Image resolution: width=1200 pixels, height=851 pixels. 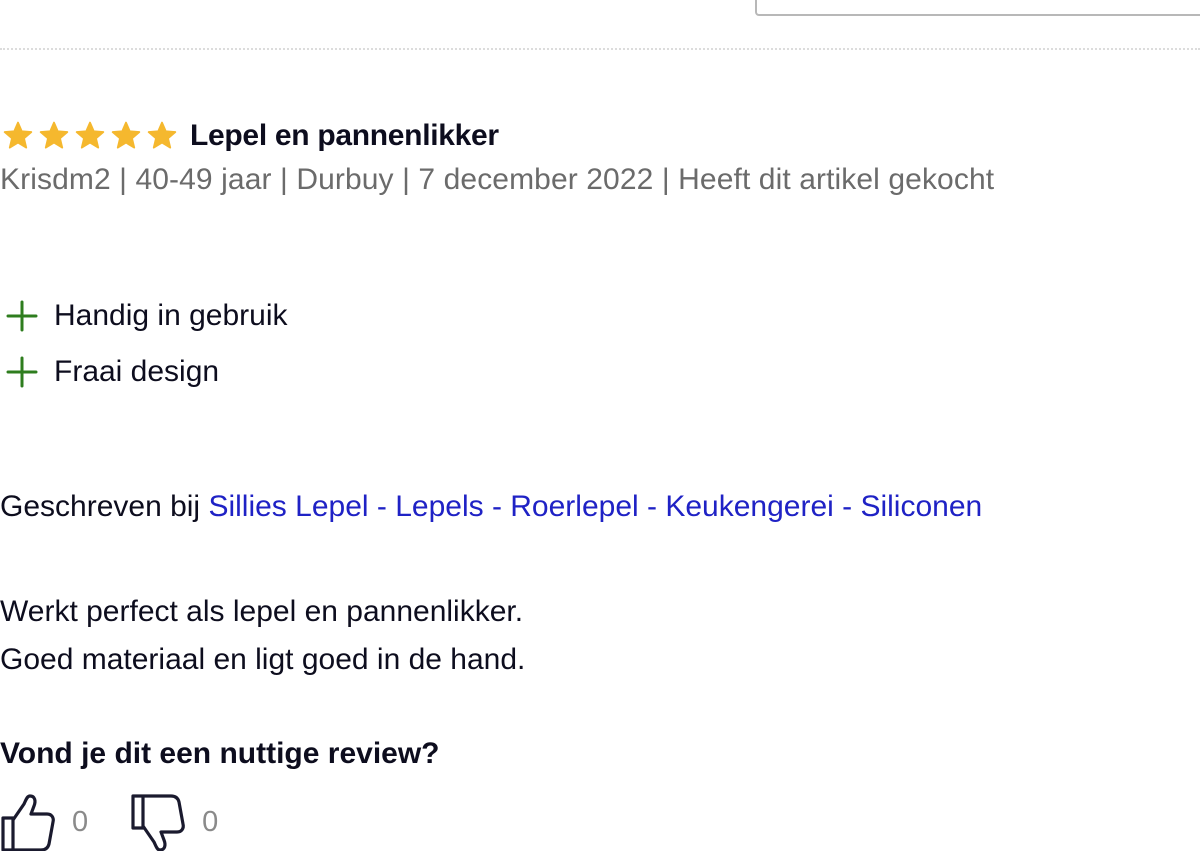 I want to click on thumbs-up-button: 0, so click(x=44, y=821).